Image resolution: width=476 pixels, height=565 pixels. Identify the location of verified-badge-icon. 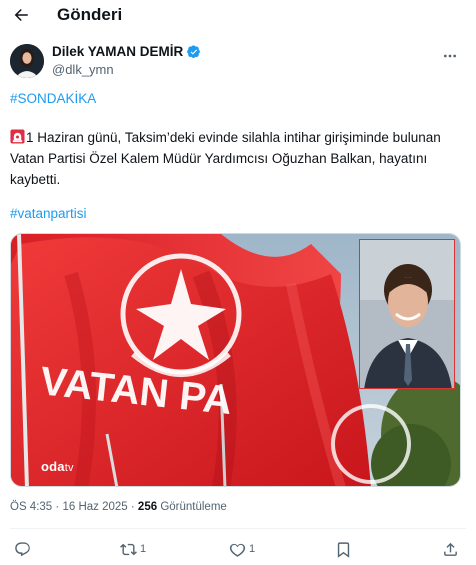
(194, 51).